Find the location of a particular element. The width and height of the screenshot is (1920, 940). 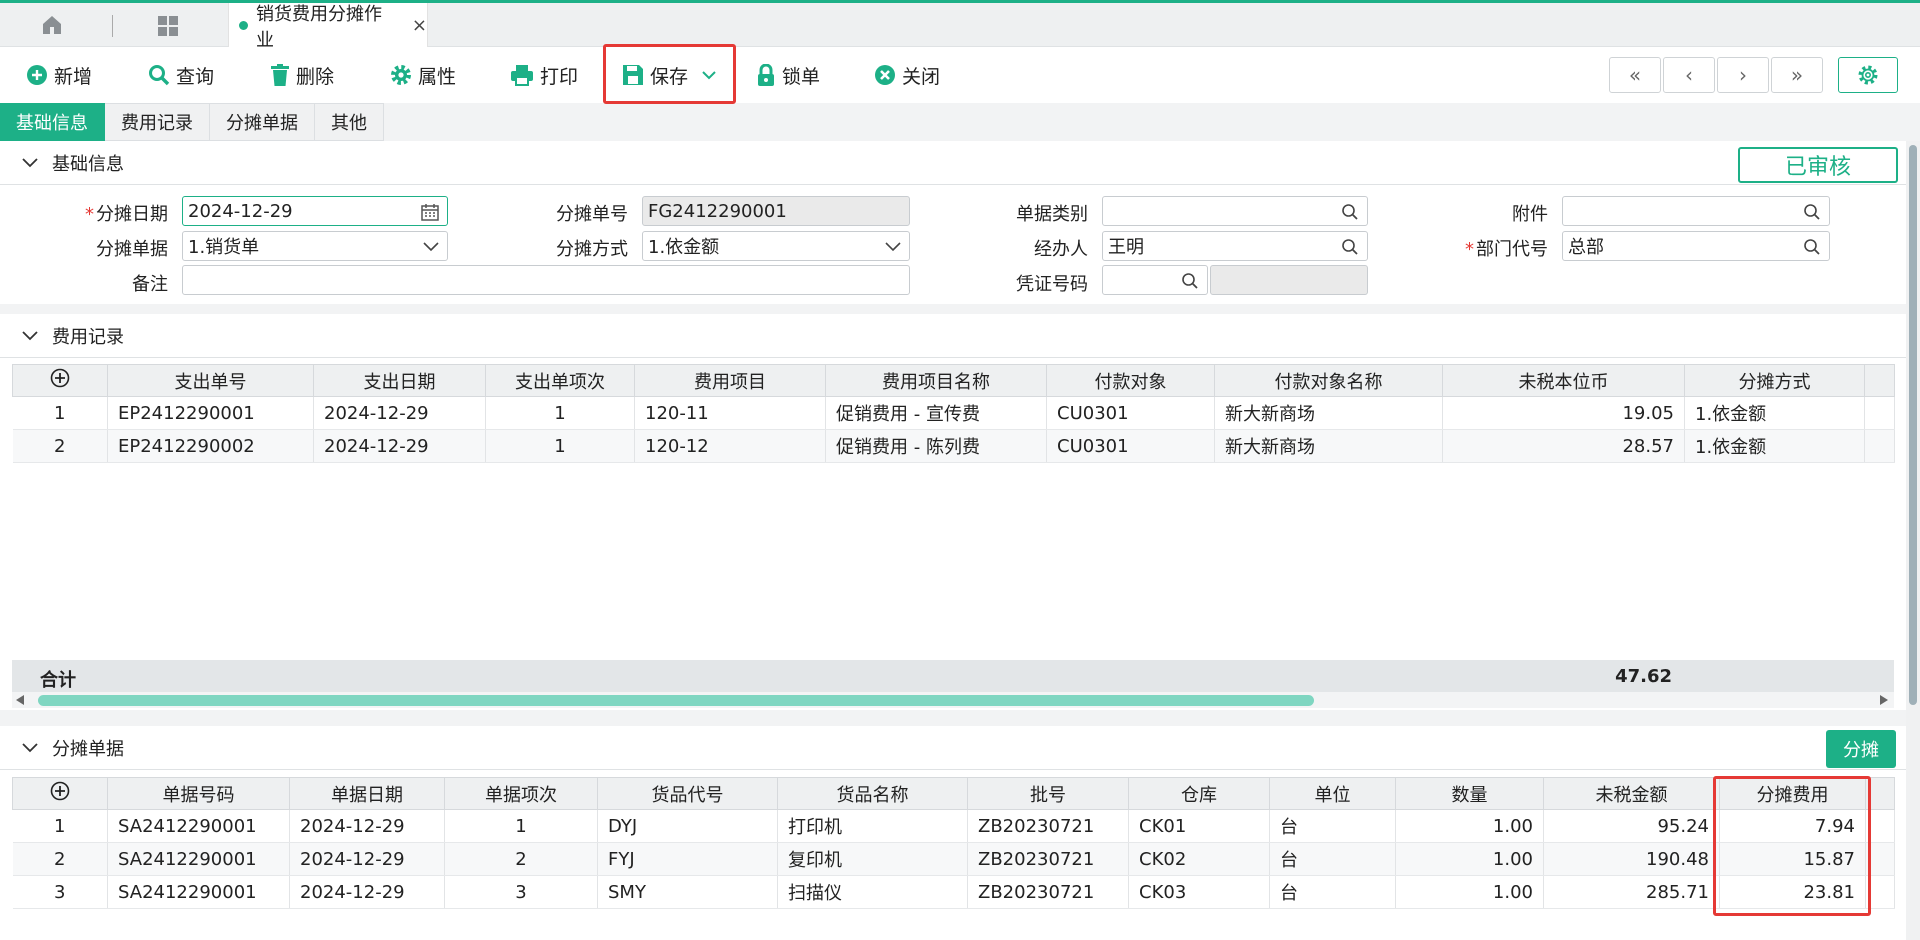

settings-button is located at coordinates (1868, 75).